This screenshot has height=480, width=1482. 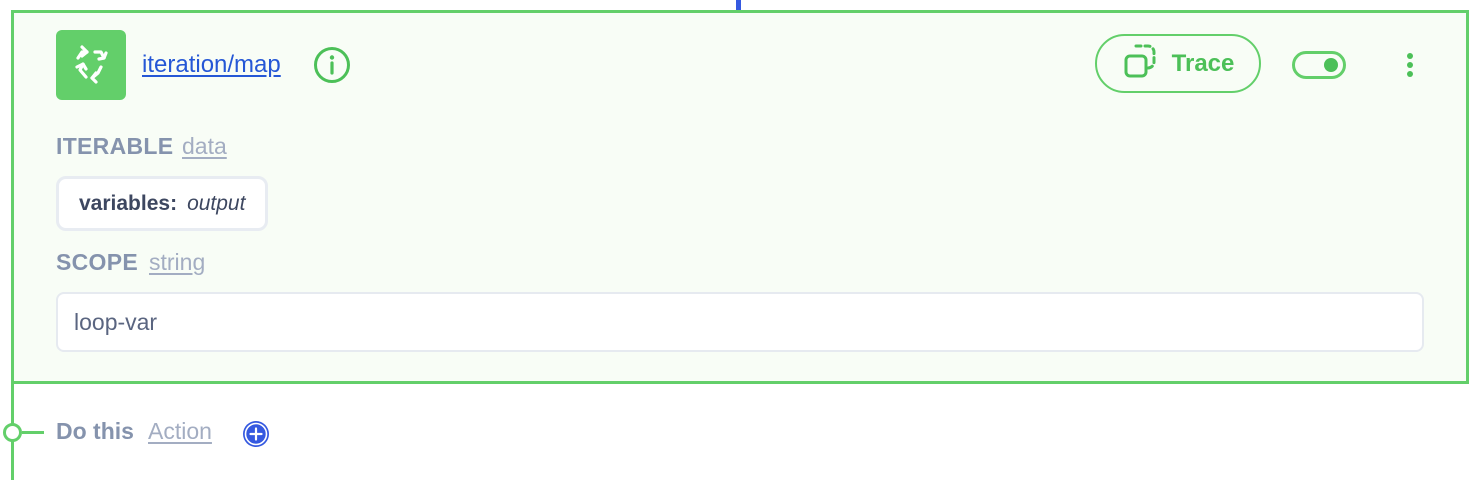 I want to click on chip-key: variables:, so click(x=128, y=203).